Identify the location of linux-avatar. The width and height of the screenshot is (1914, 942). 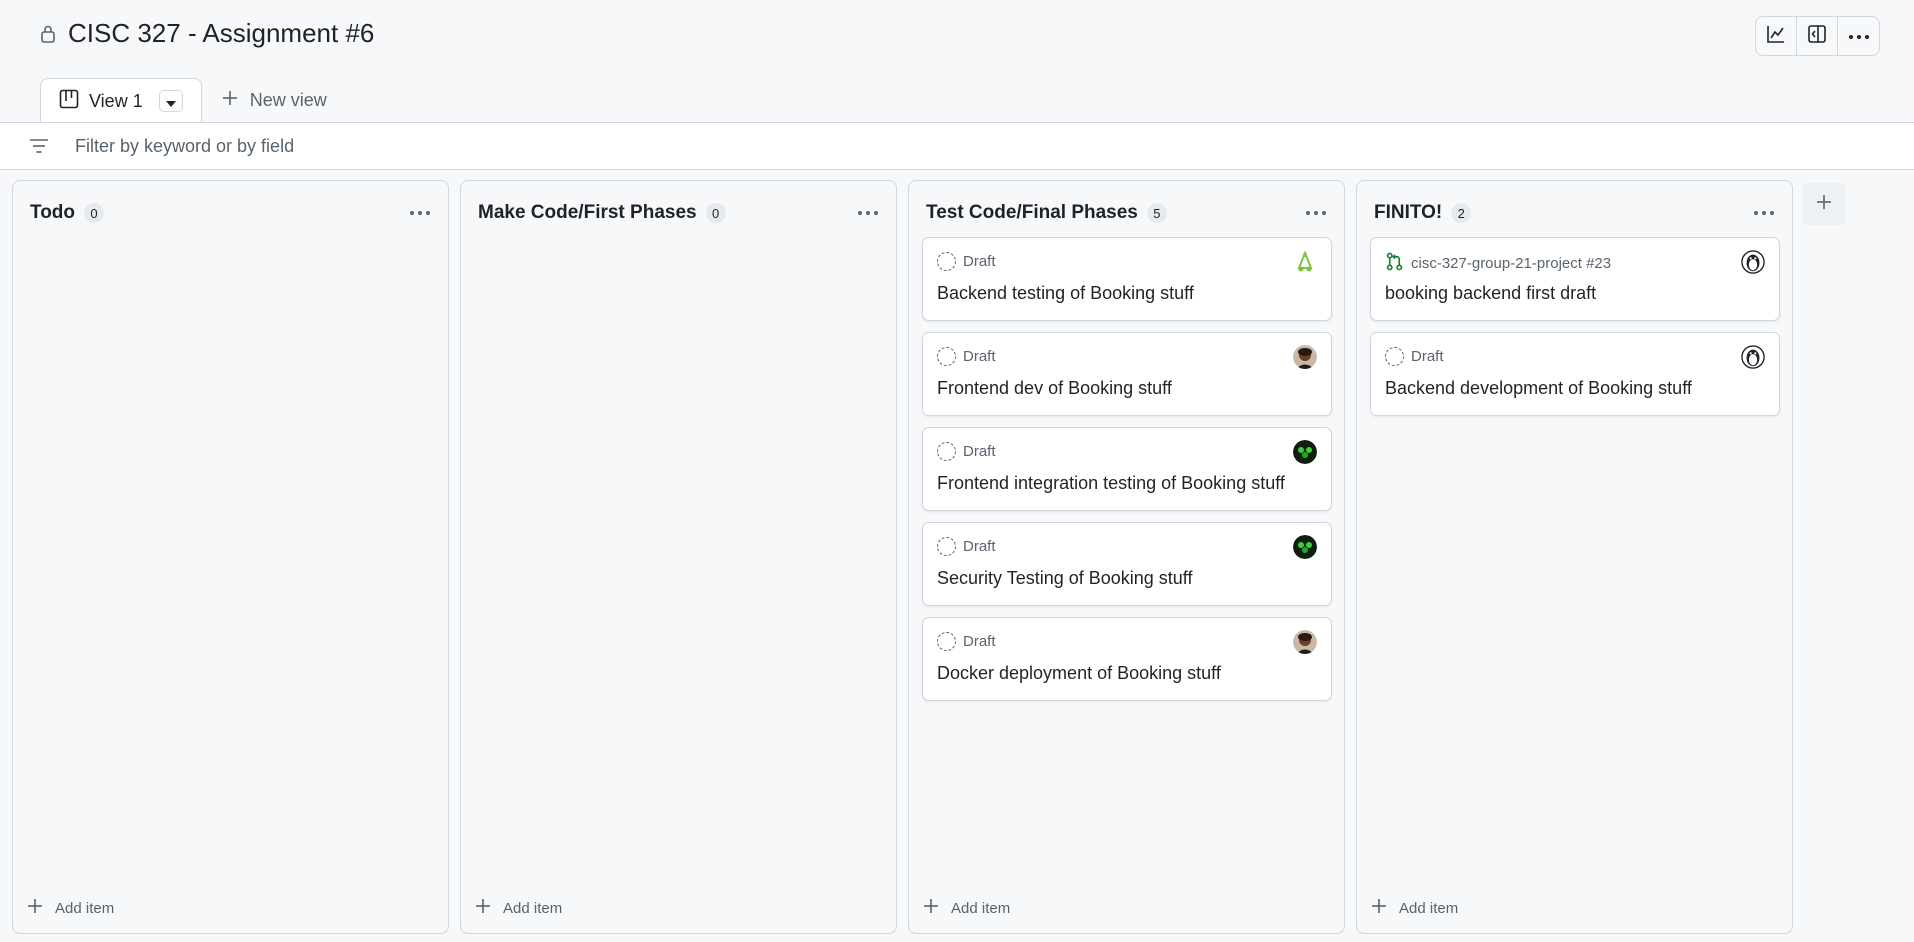
(1305, 262).